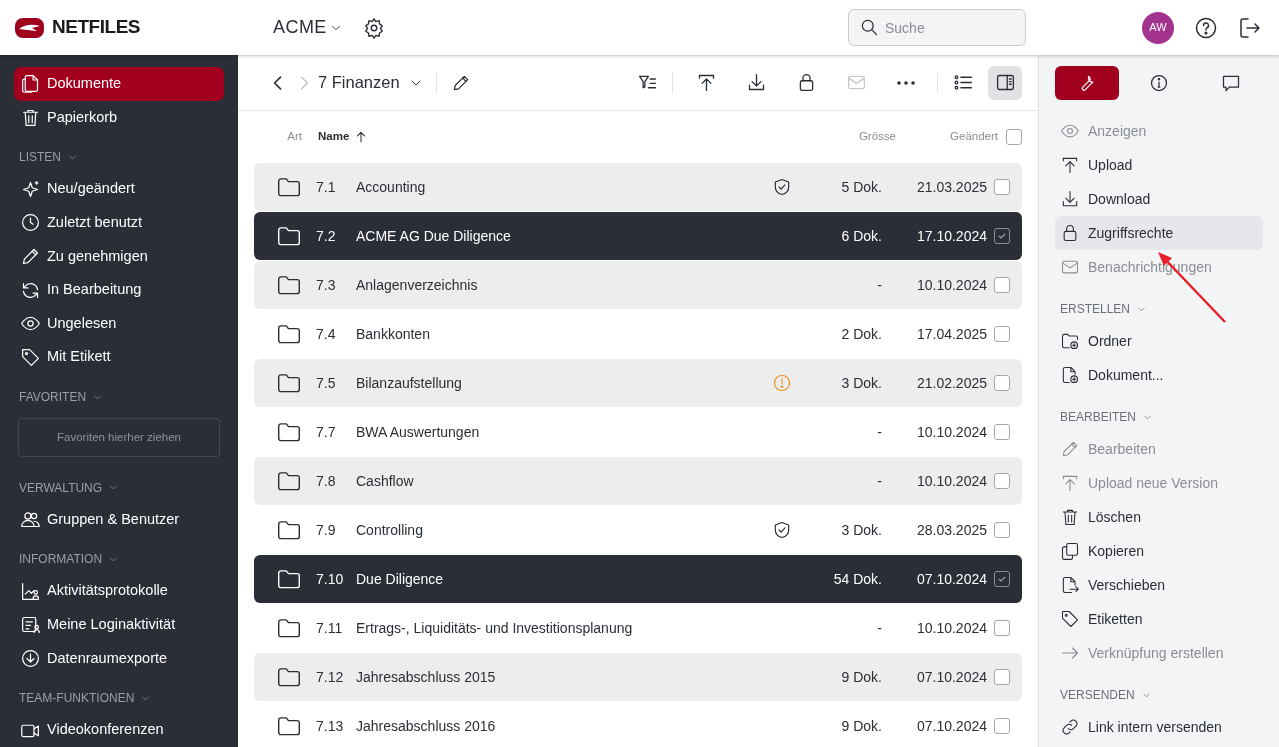 Image resolution: width=1279 pixels, height=747 pixels. Describe the element at coordinates (638, 285) in the screenshot. I see `table-row: 7.3 Anlagenverzeichnis - 10.10.2024` at that location.